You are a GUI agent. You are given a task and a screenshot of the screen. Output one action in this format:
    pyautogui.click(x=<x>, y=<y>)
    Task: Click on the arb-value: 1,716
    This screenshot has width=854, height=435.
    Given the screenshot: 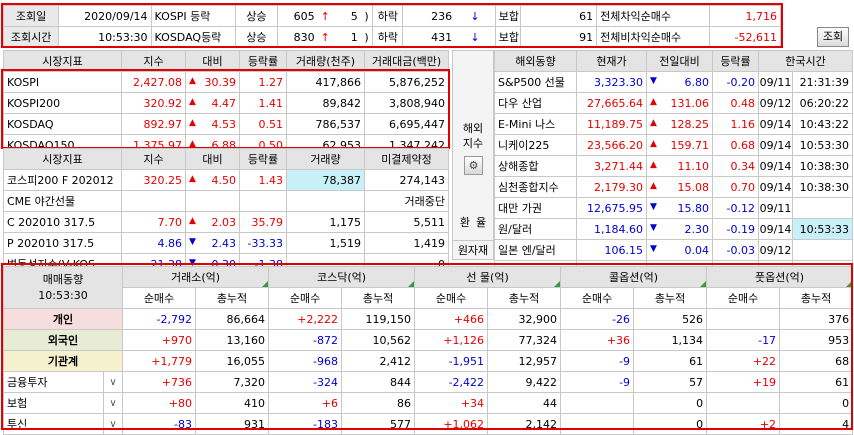 What is the action you would take?
    pyautogui.click(x=745, y=16)
    